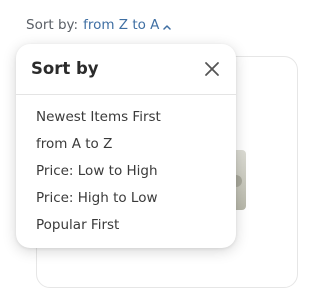  What do you see at coordinates (126, 69) in the screenshot?
I see `popover-header: Sort by` at bounding box center [126, 69].